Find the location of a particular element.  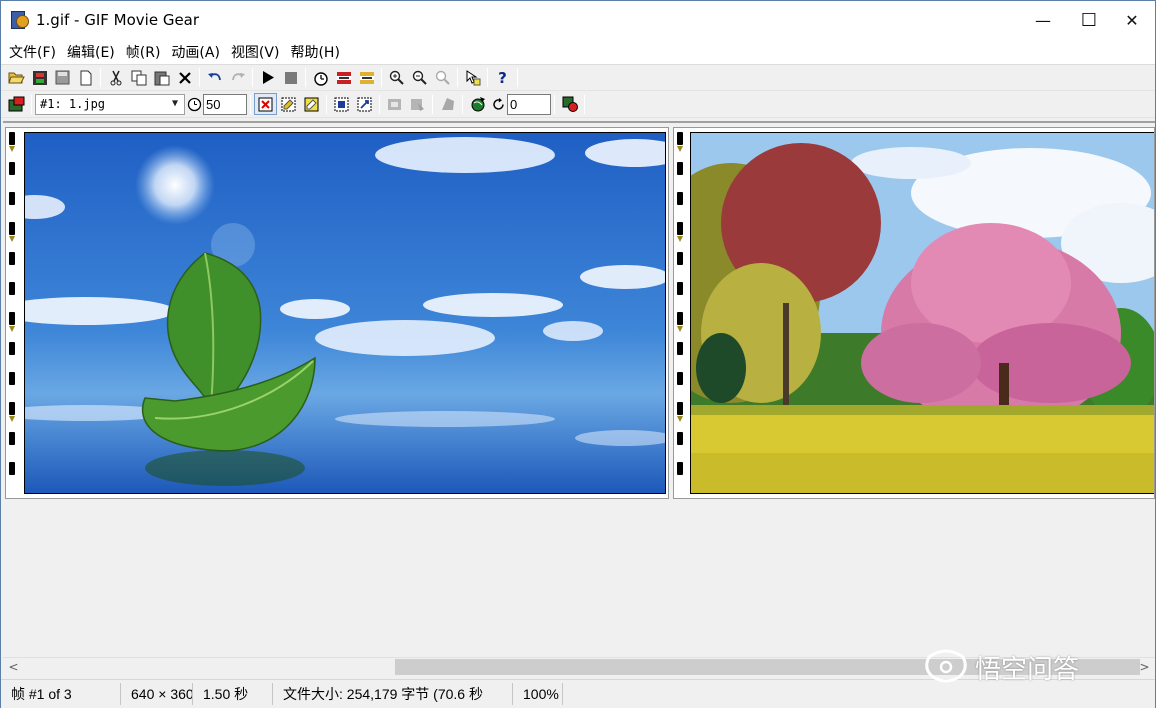

help-icon: ? is located at coordinates (502, 77).